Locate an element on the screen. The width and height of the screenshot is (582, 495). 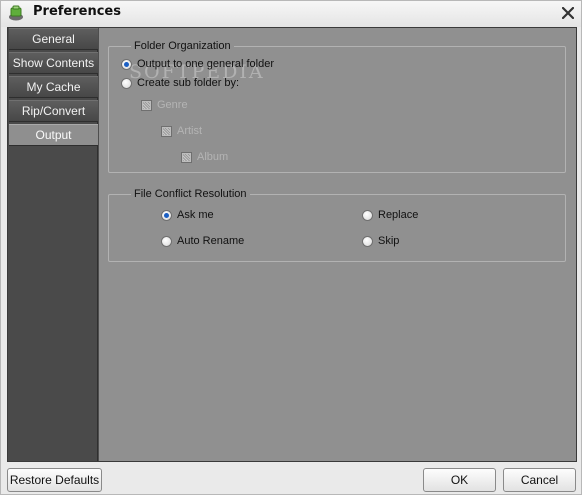
artist-checkbox-option: Artist is located at coordinates (181, 131).